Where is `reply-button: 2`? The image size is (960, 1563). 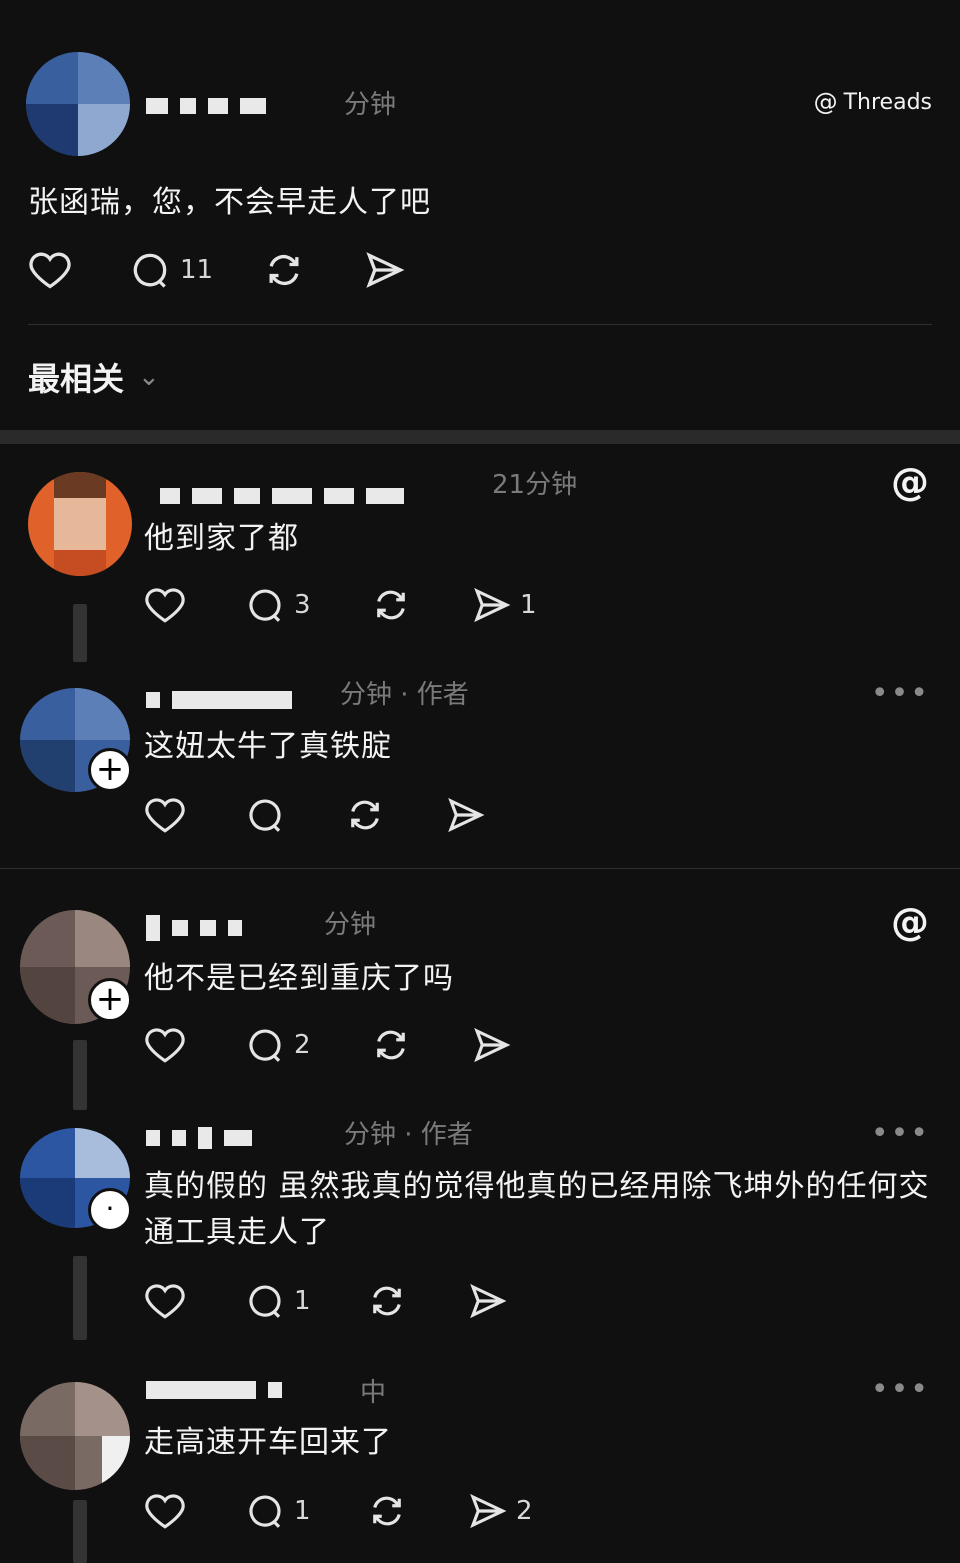
reply-button: 2 is located at coordinates (277, 1045).